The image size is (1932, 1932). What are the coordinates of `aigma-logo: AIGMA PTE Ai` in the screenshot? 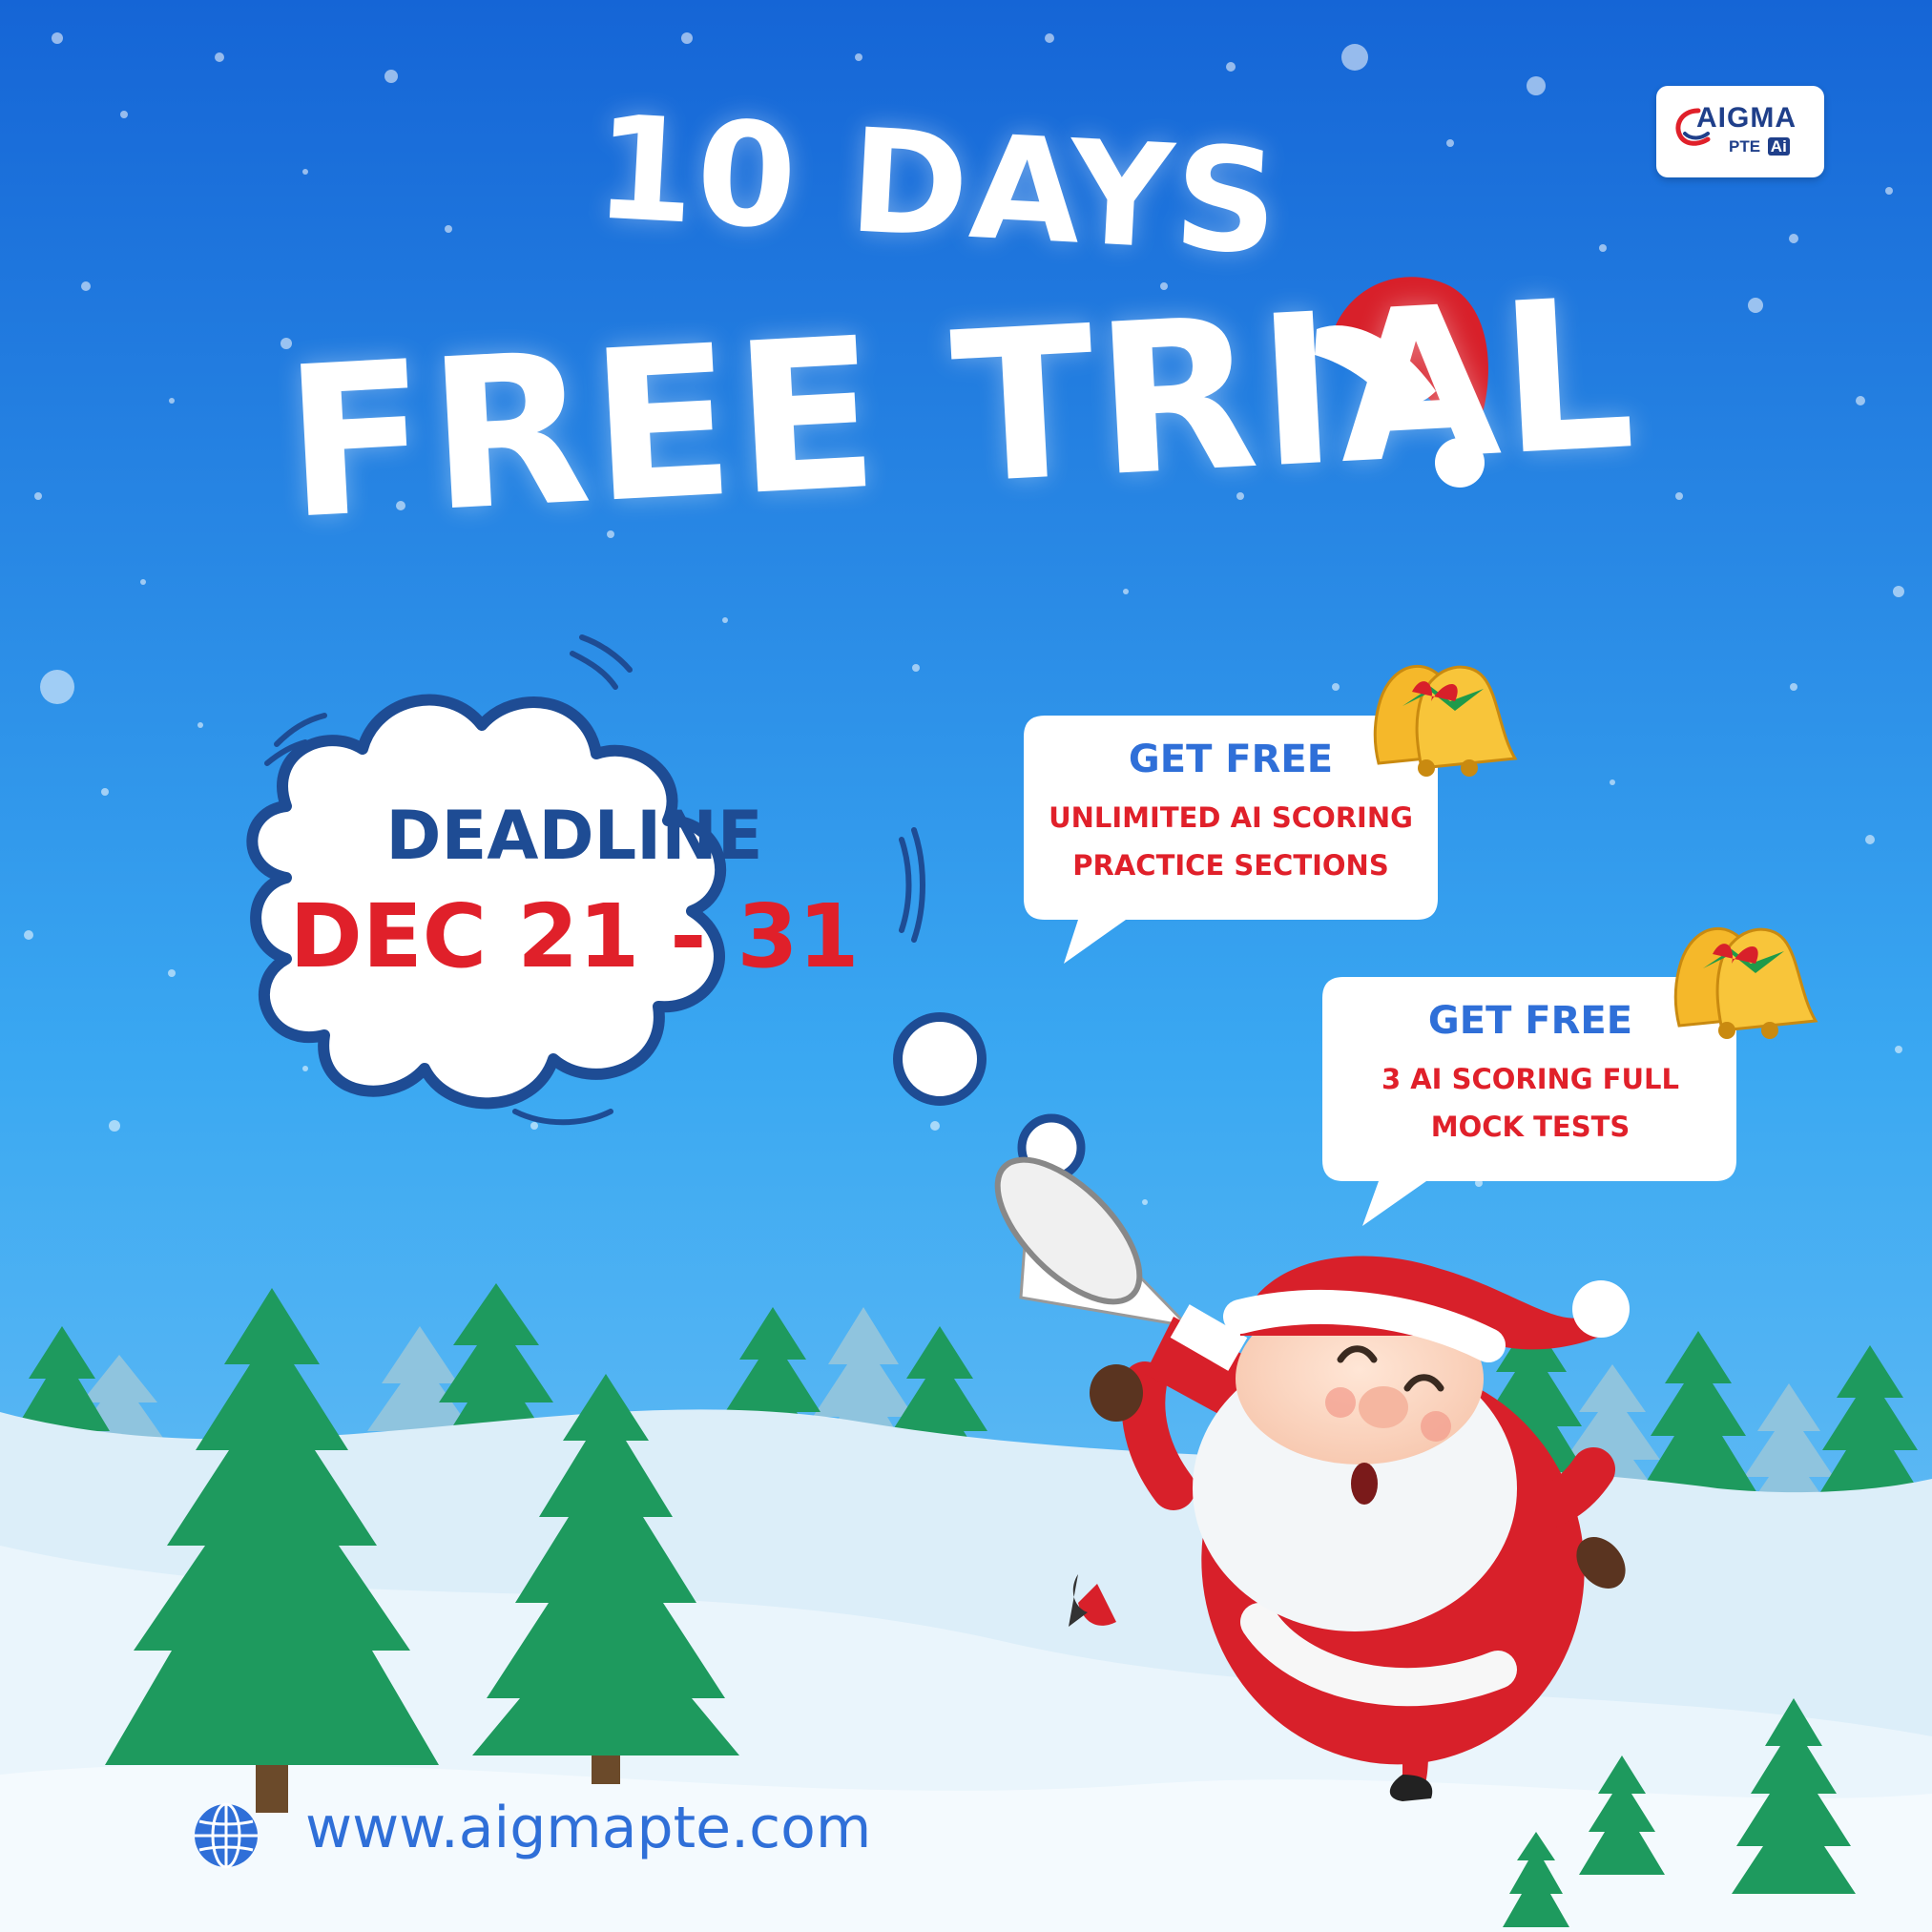 It's located at (1740, 131).